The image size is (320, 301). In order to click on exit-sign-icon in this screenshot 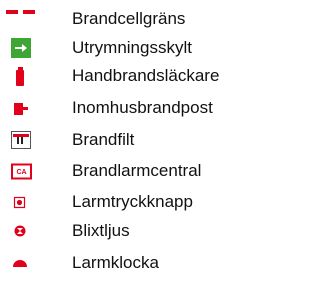, I will do `click(25, 48)`.